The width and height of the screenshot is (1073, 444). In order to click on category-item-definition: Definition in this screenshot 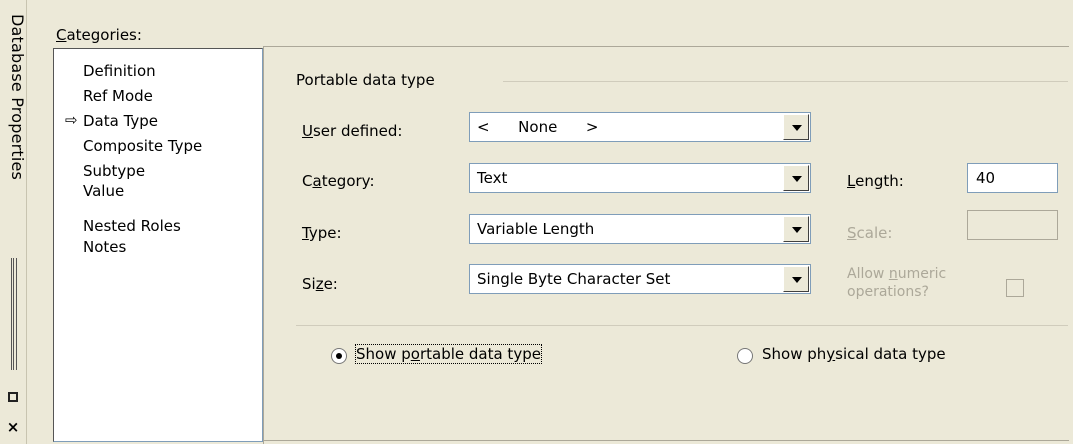, I will do `click(119, 71)`.